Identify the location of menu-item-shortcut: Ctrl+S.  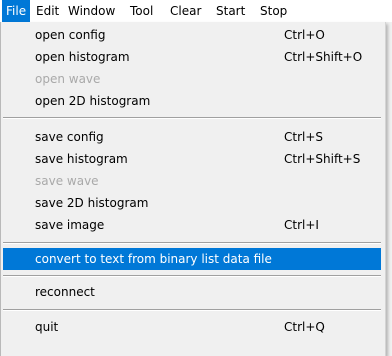
(304, 137).